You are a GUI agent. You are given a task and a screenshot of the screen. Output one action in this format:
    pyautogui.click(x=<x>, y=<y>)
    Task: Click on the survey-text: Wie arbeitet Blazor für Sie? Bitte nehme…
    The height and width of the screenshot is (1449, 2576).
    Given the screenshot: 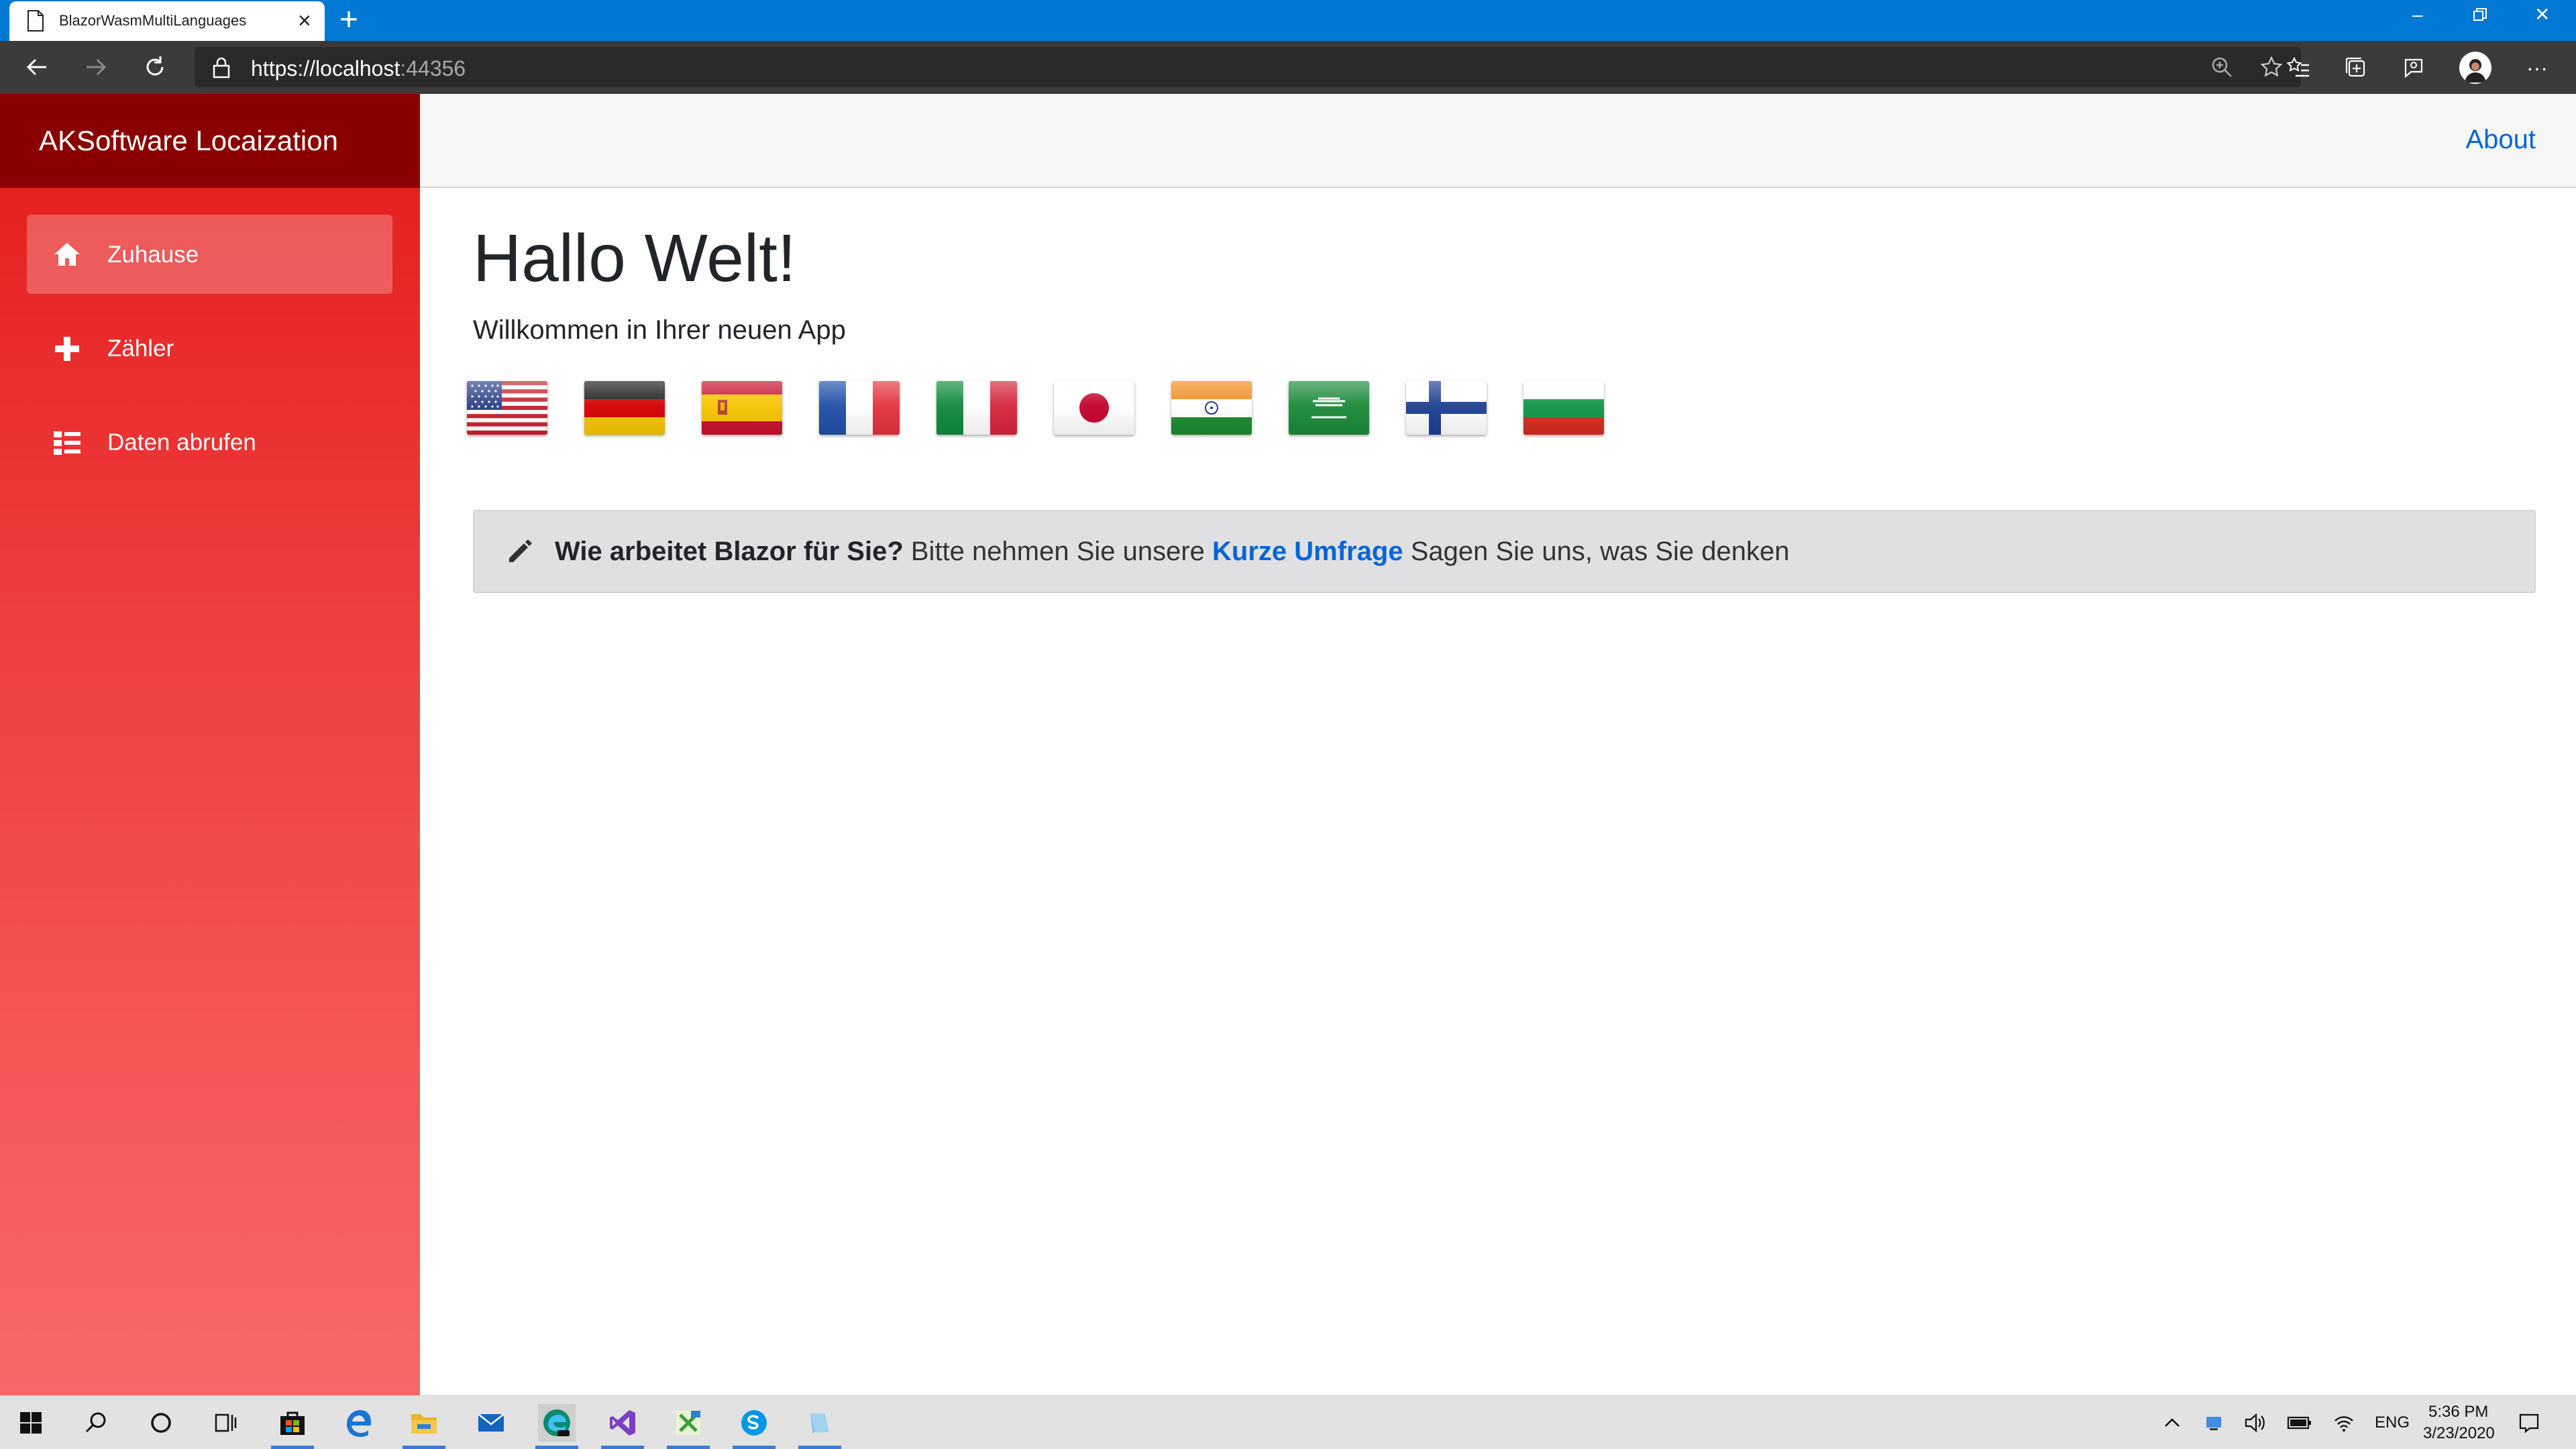 What is the action you would take?
    pyautogui.click(x=1172, y=552)
    